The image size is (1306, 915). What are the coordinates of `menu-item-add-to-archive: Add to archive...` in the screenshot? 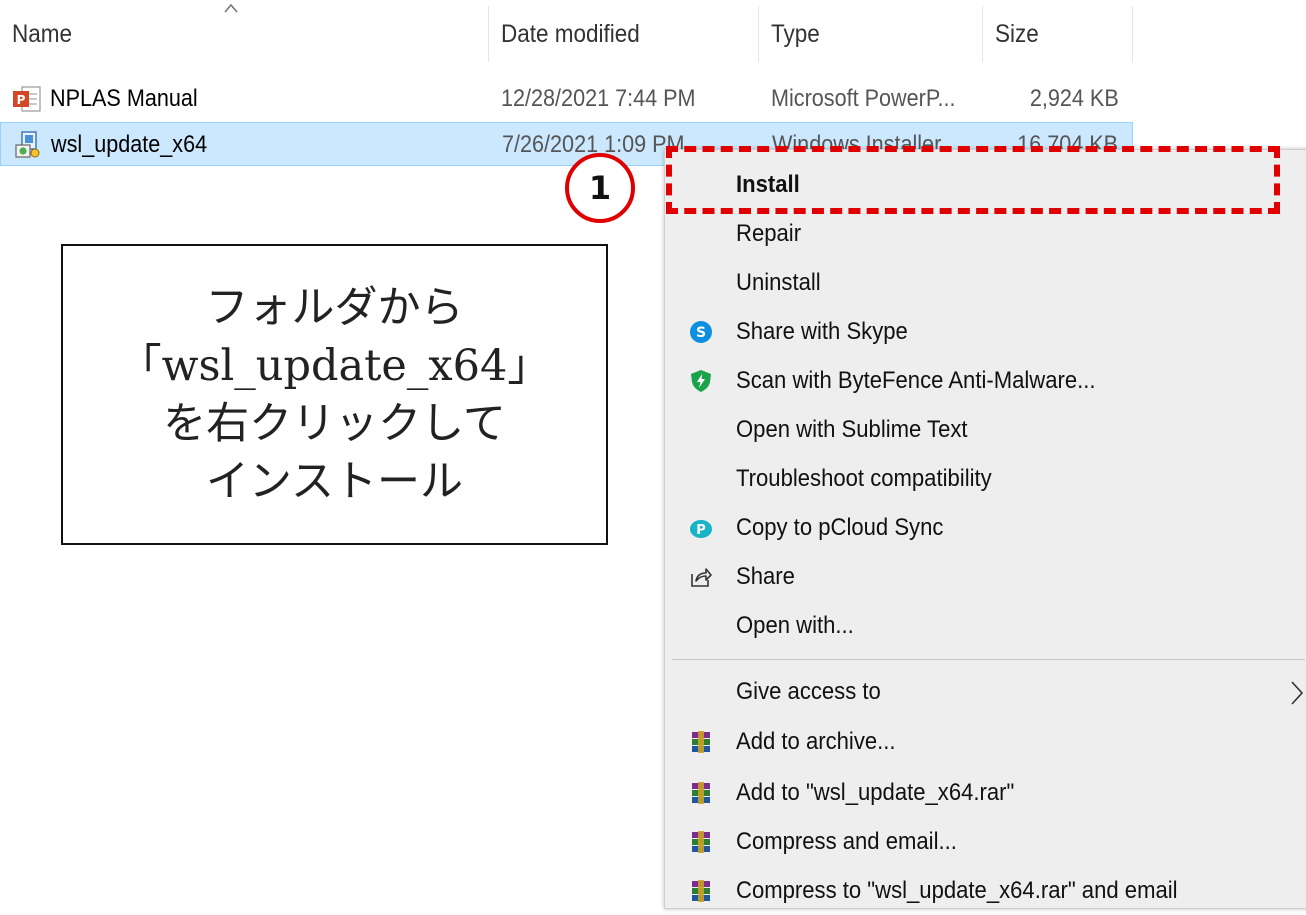 It's located at (985, 742).